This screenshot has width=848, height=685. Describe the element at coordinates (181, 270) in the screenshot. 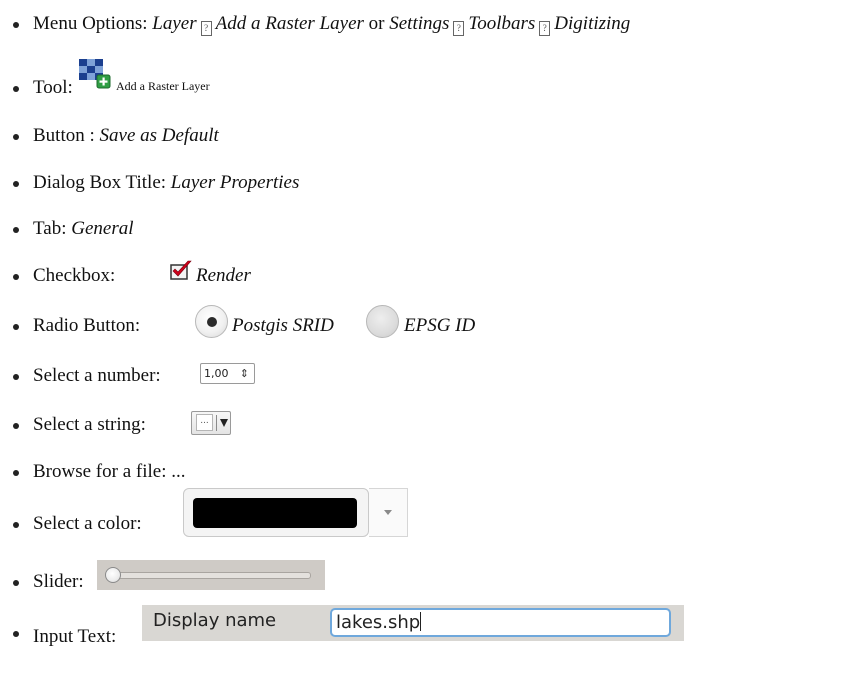

I see `checkbox-checked-icon` at that location.